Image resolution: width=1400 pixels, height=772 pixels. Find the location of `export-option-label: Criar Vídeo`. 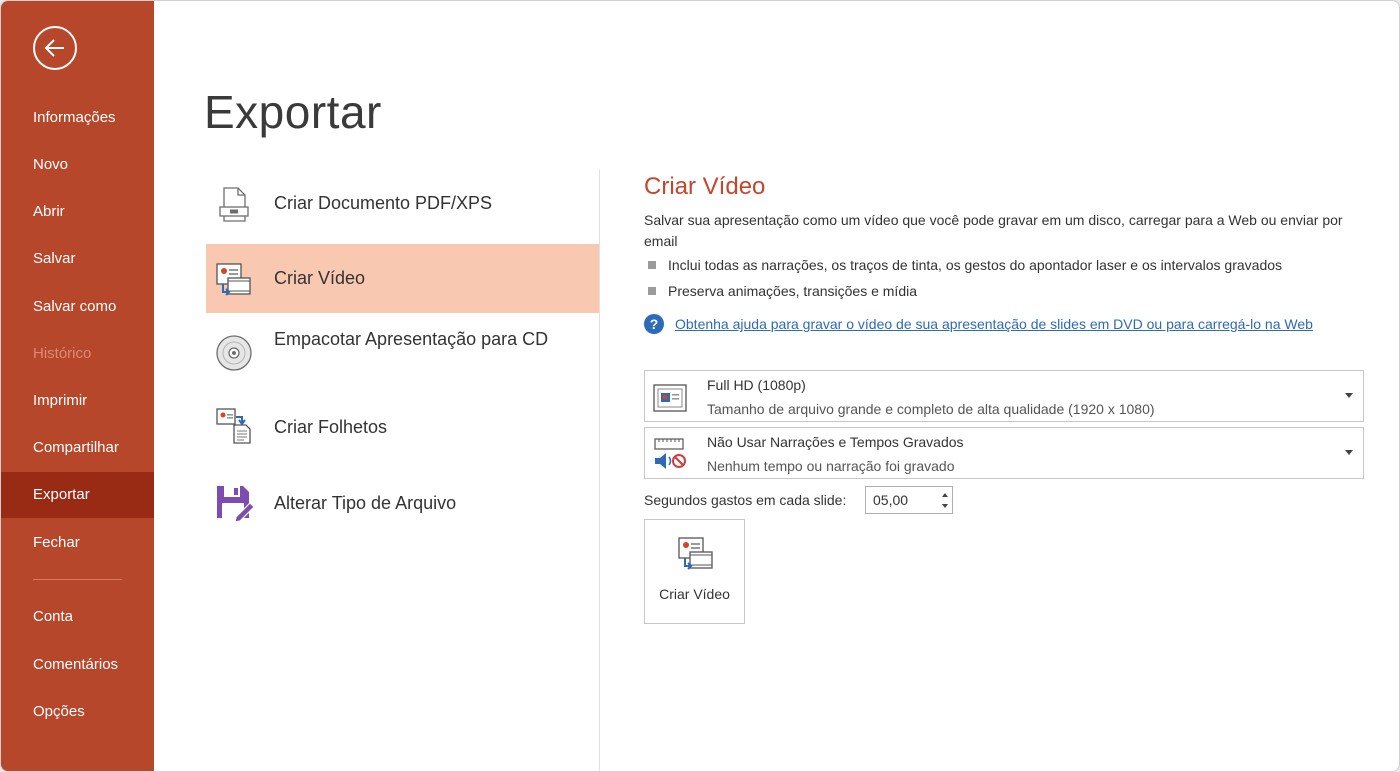

export-option-label: Criar Vídeo is located at coordinates (320, 278).